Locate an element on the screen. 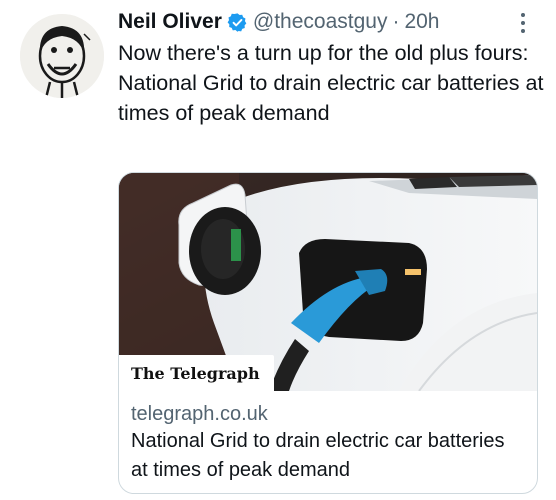  verified-badge-icon is located at coordinates (237, 22).